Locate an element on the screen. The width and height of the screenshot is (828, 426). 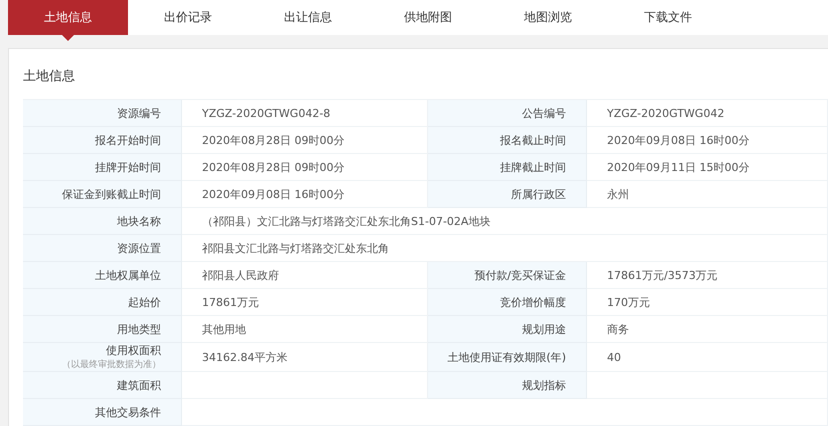
field-label: 报名开始时间 is located at coordinates (128, 140).